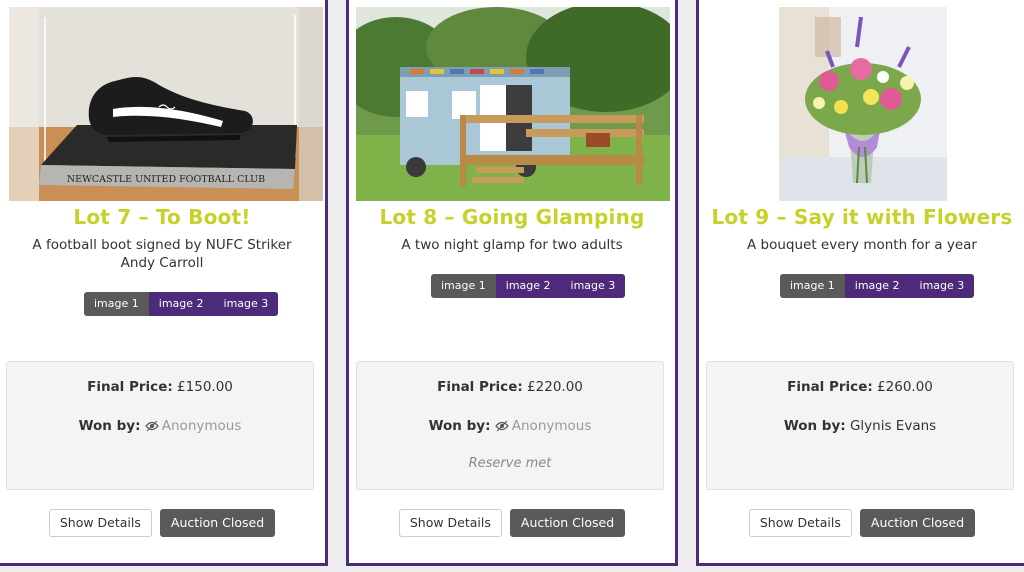  I want to click on auction-result-panel: Final Price: £150.00 Won by: Anonymous, so click(160, 425).